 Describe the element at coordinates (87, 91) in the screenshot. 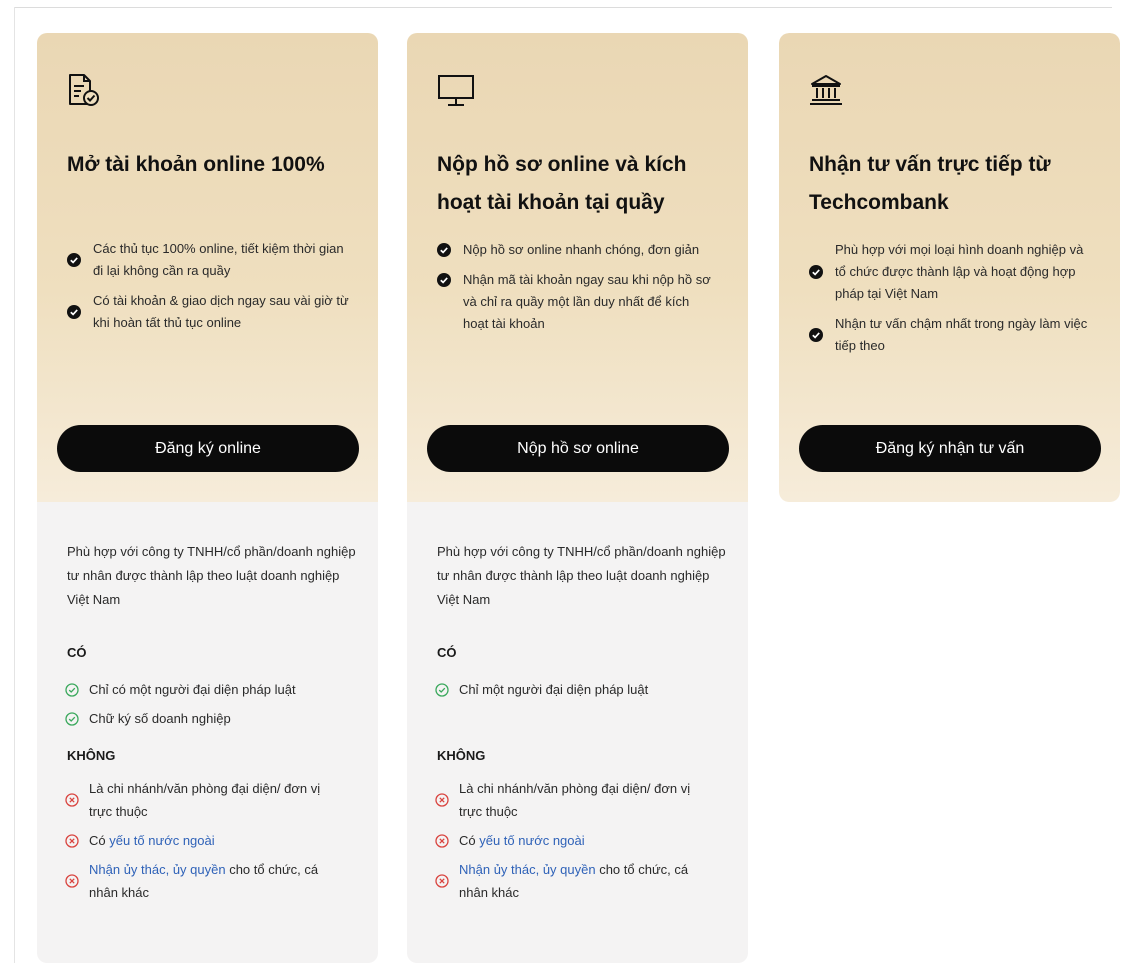

I see `document-check-icon` at that location.